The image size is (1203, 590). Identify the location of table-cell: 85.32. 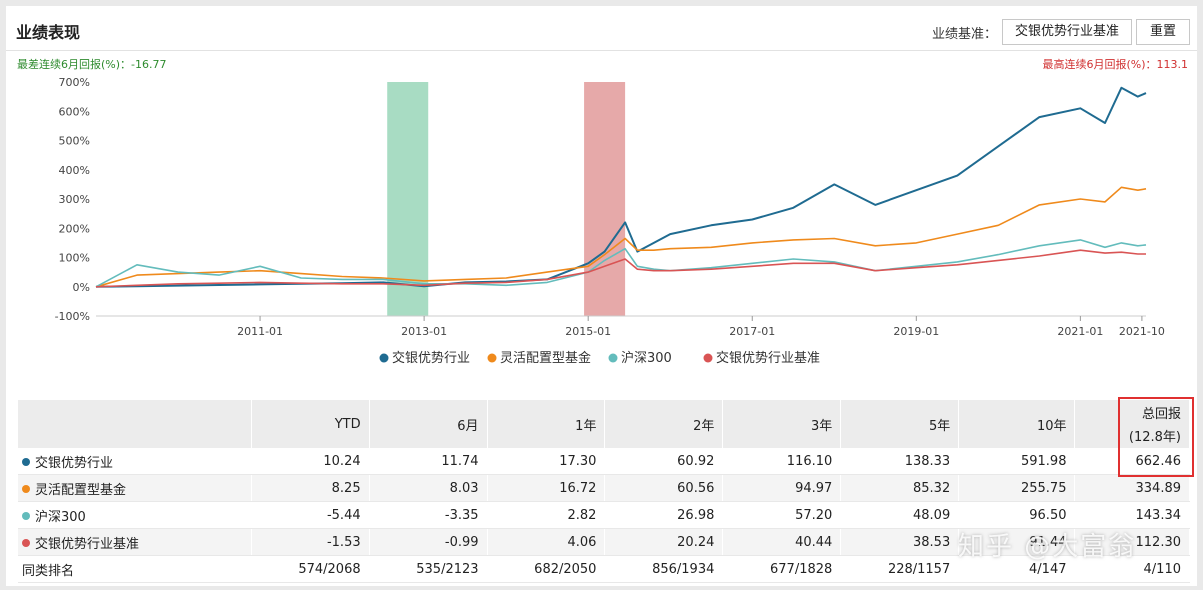
(900, 488).